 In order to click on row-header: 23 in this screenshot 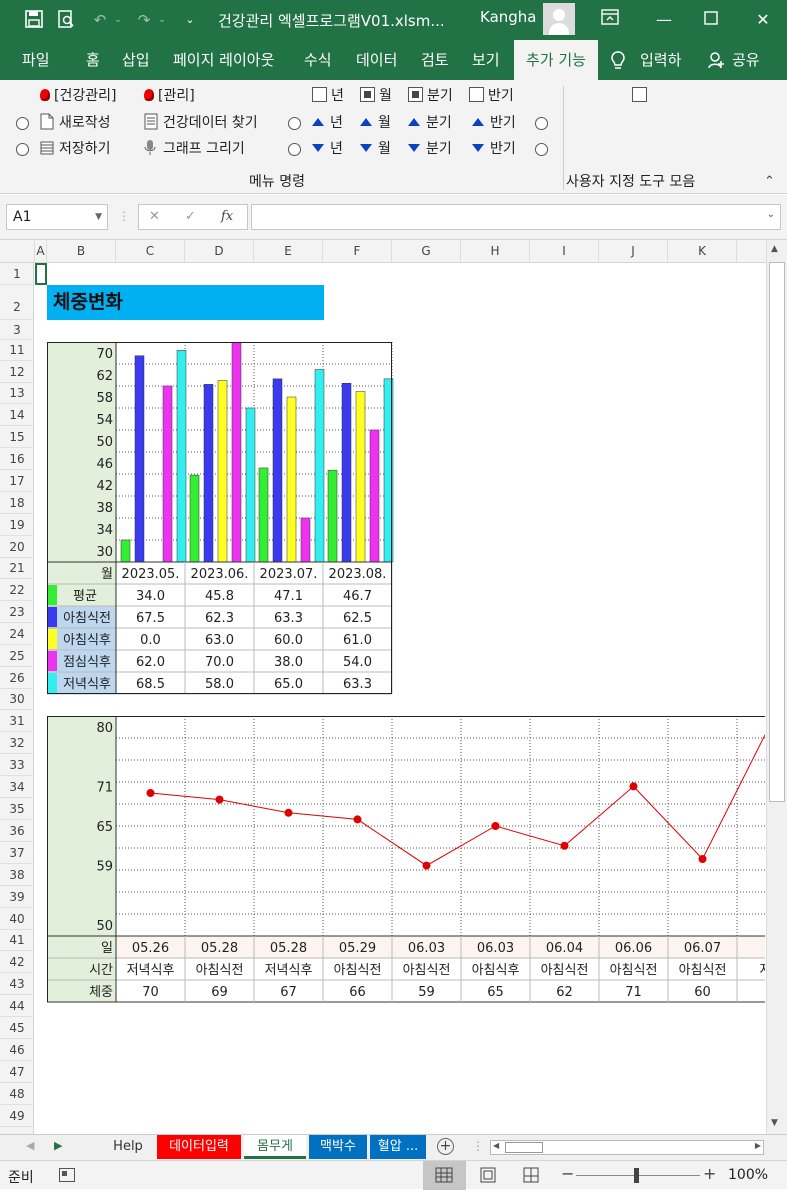, I will do `click(17, 612)`.